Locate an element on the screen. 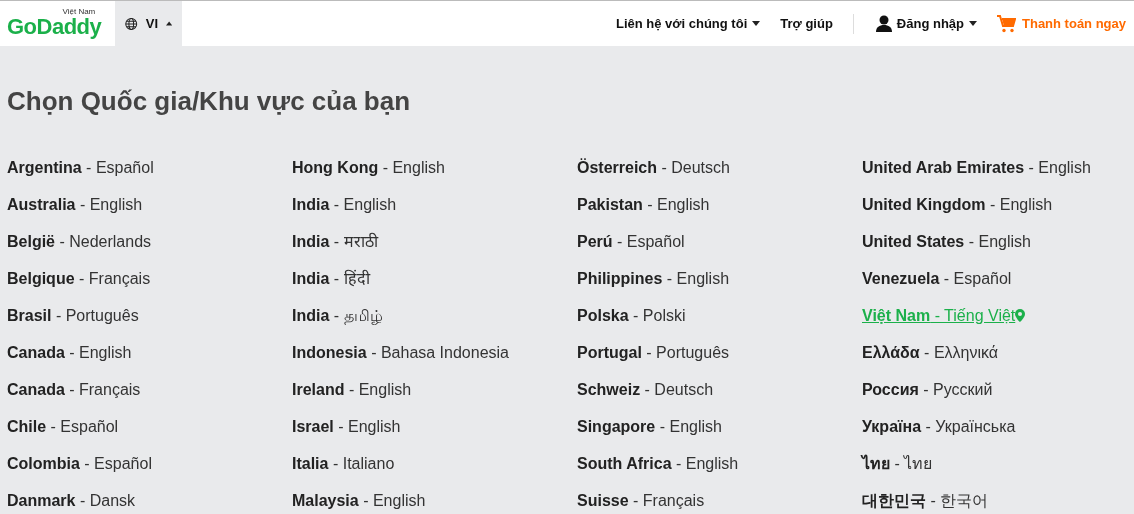  country-link: Ελλάδα - Ελληνικά is located at coordinates (930, 352).